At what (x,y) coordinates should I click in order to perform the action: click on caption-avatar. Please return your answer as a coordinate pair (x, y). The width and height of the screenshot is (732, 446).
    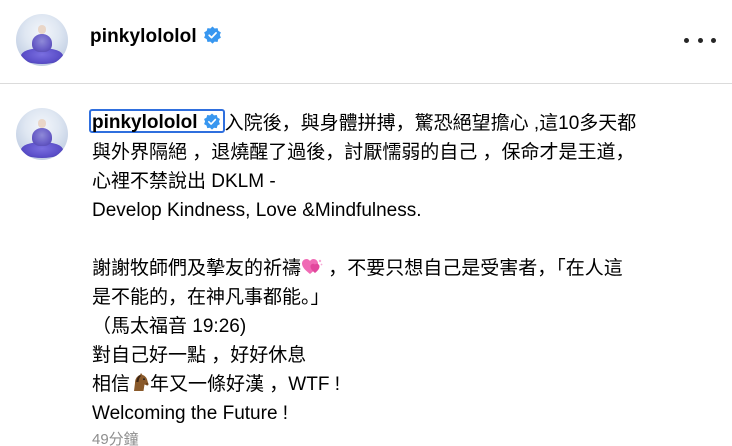
    Looking at the image, I should click on (42, 134).